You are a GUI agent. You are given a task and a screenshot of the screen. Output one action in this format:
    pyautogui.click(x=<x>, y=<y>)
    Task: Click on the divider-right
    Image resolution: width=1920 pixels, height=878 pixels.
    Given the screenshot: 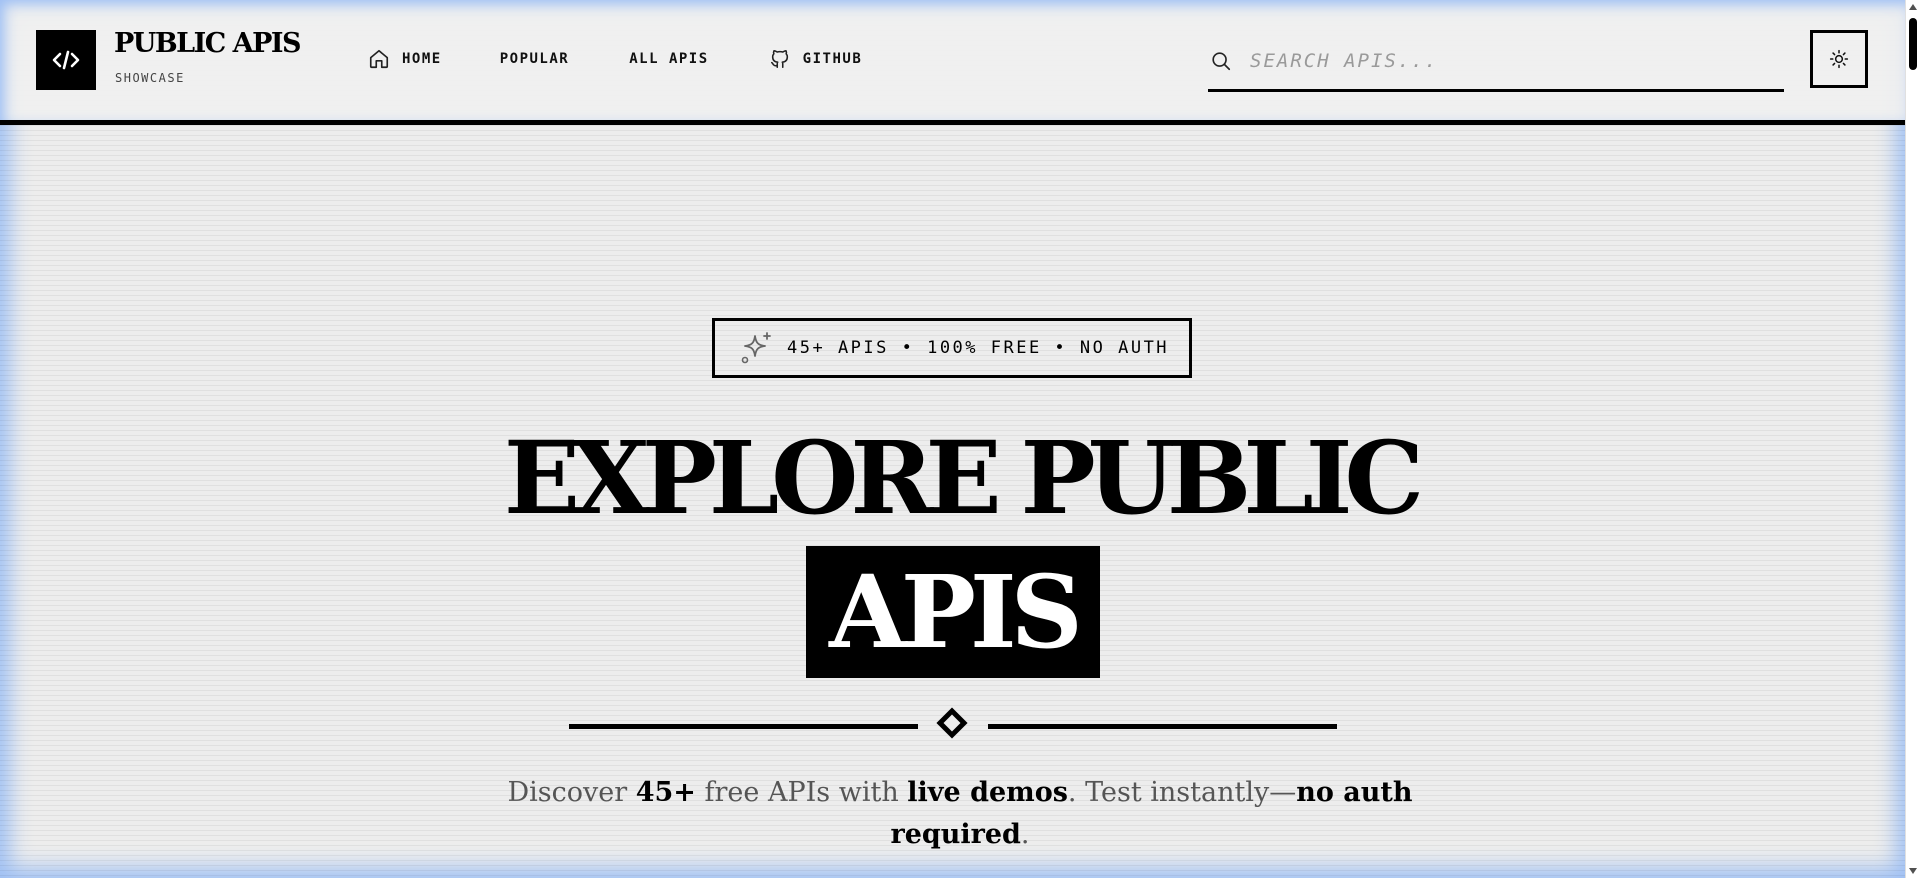 What is the action you would take?
    pyautogui.click(x=1162, y=726)
    